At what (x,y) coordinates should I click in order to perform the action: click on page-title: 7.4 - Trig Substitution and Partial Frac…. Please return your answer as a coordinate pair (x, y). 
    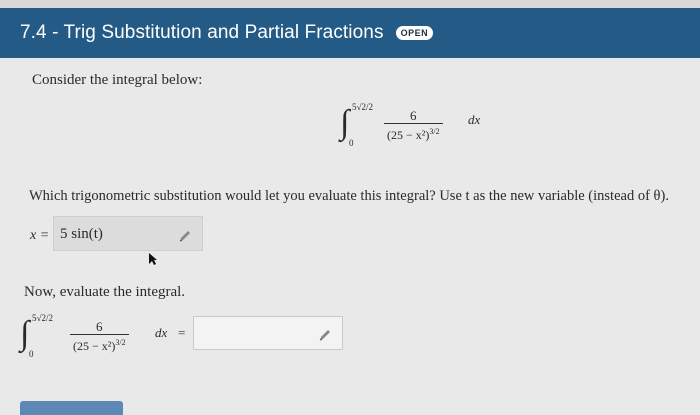
    Looking at the image, I should click on (202, 32).